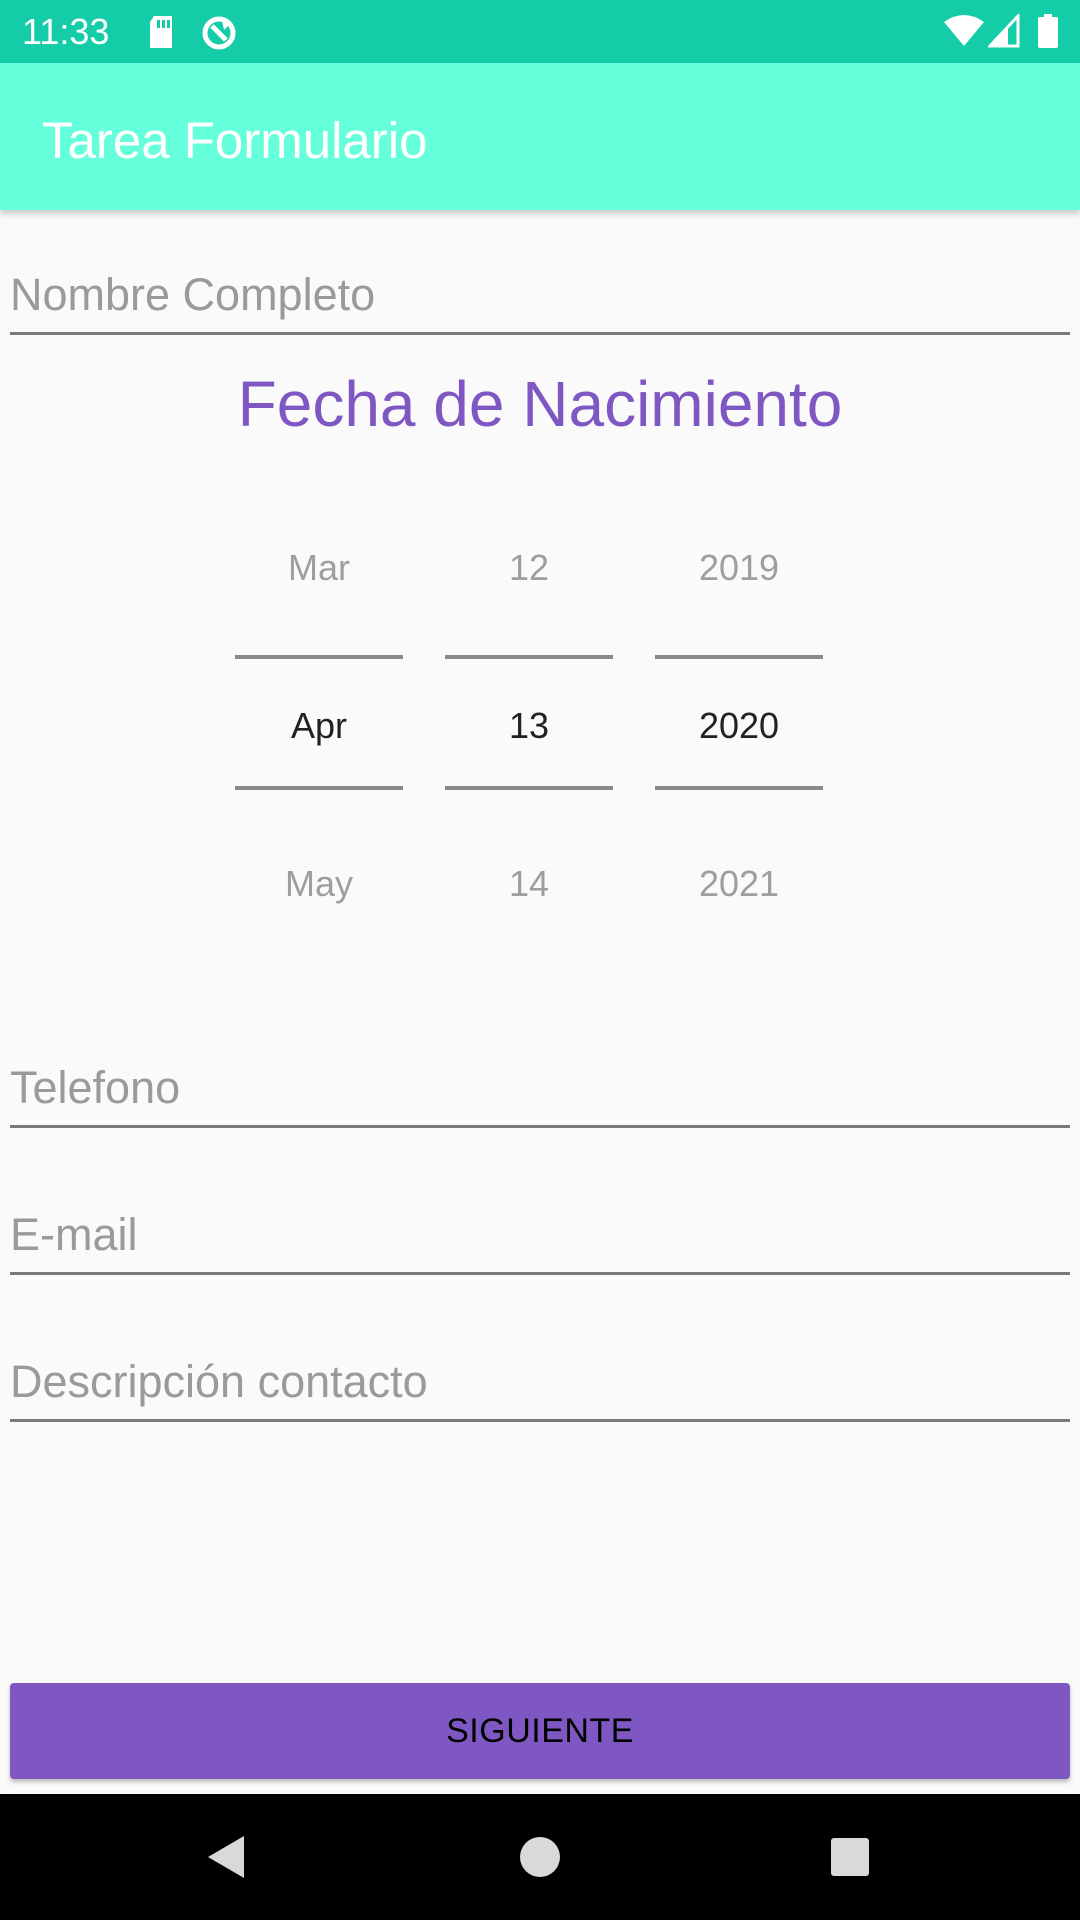 The width and height of the screenshot is (1080, 1920). Describe the element at coordinates (540, 404) in the screenshot. I see `birth-date-title: Fecha de Nacimiento` at that location.